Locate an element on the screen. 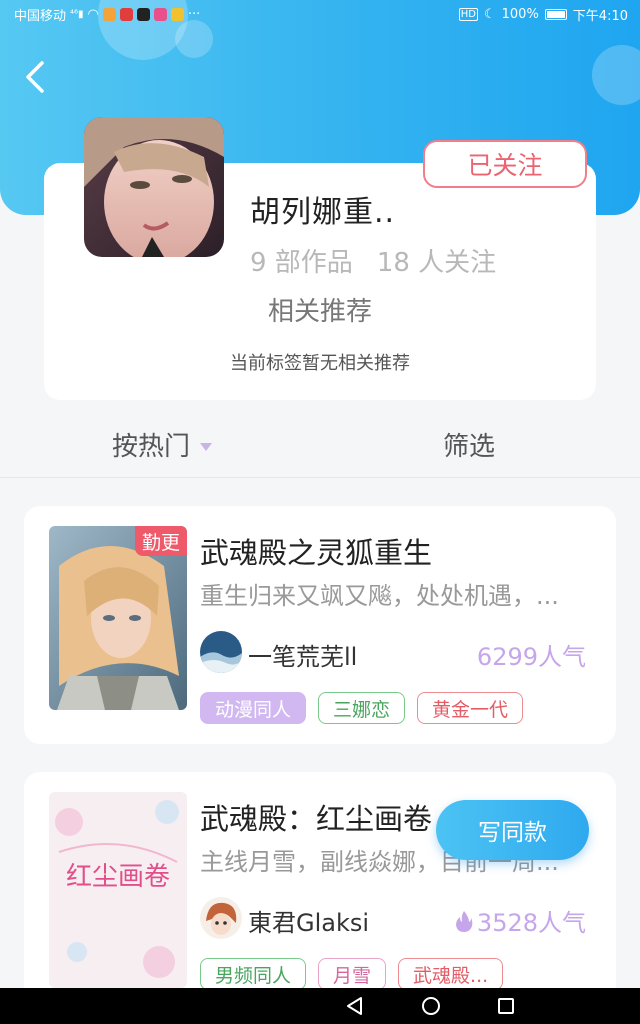 The height and width of the screenshot is (1024, 640). popularity-count: 3528人气 is located at coordinates (520, 920).